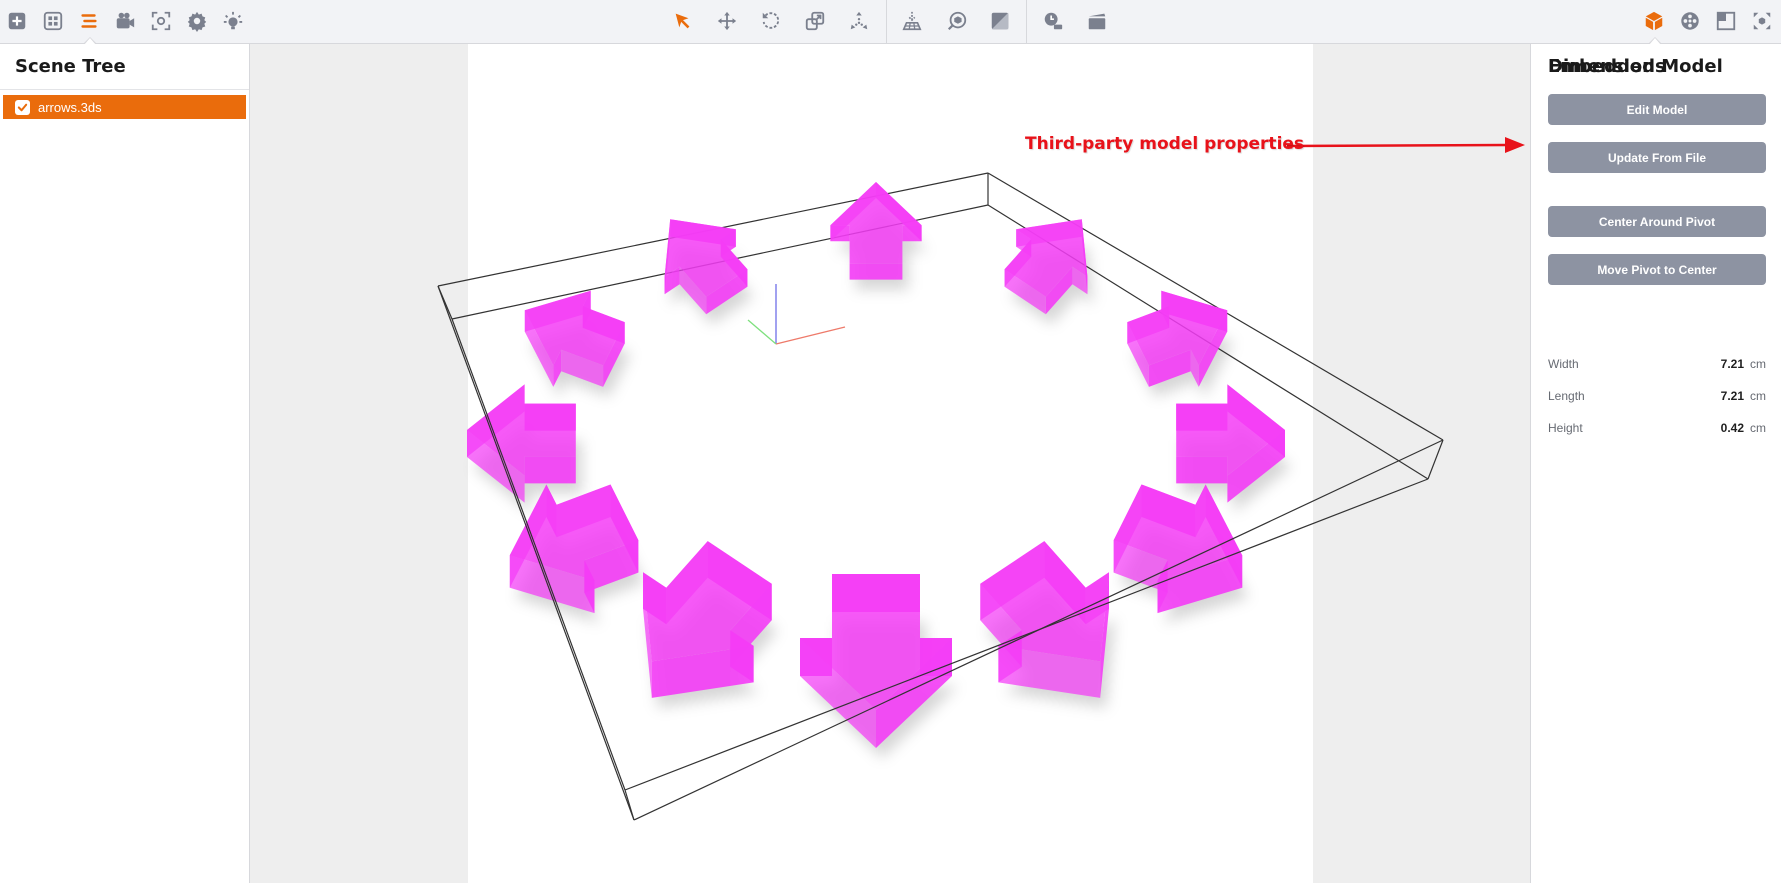 The height and width of the screenshot is (883, 1781). What do you see at coordinates (1000, 21) in the screenshot?
I see `material-icon` at bounding box center [1000, 21].